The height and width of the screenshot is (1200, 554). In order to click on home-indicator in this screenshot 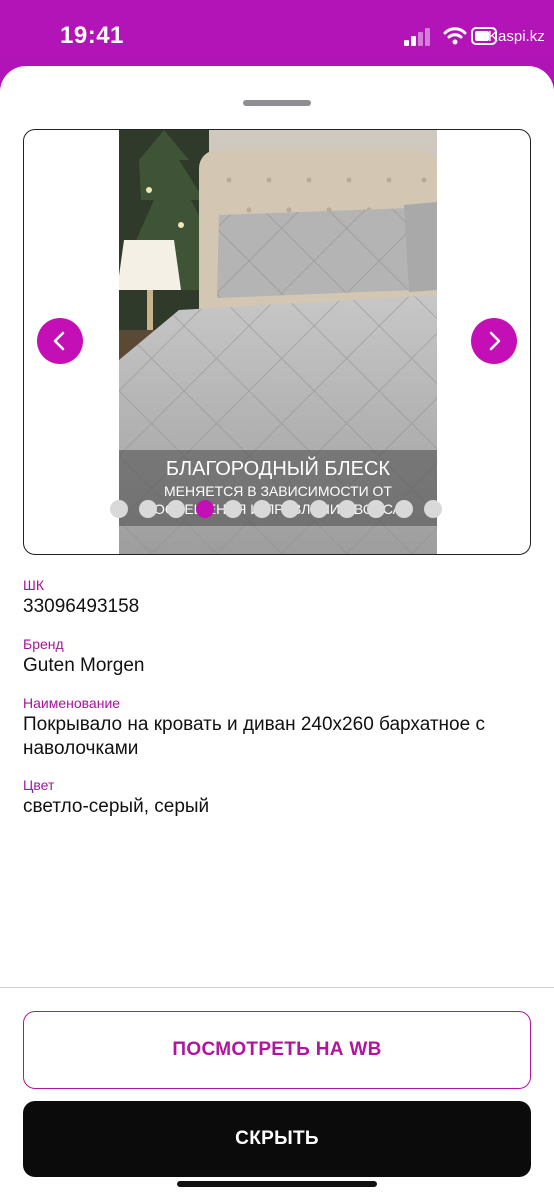, I will do `click(277, 1184)`.